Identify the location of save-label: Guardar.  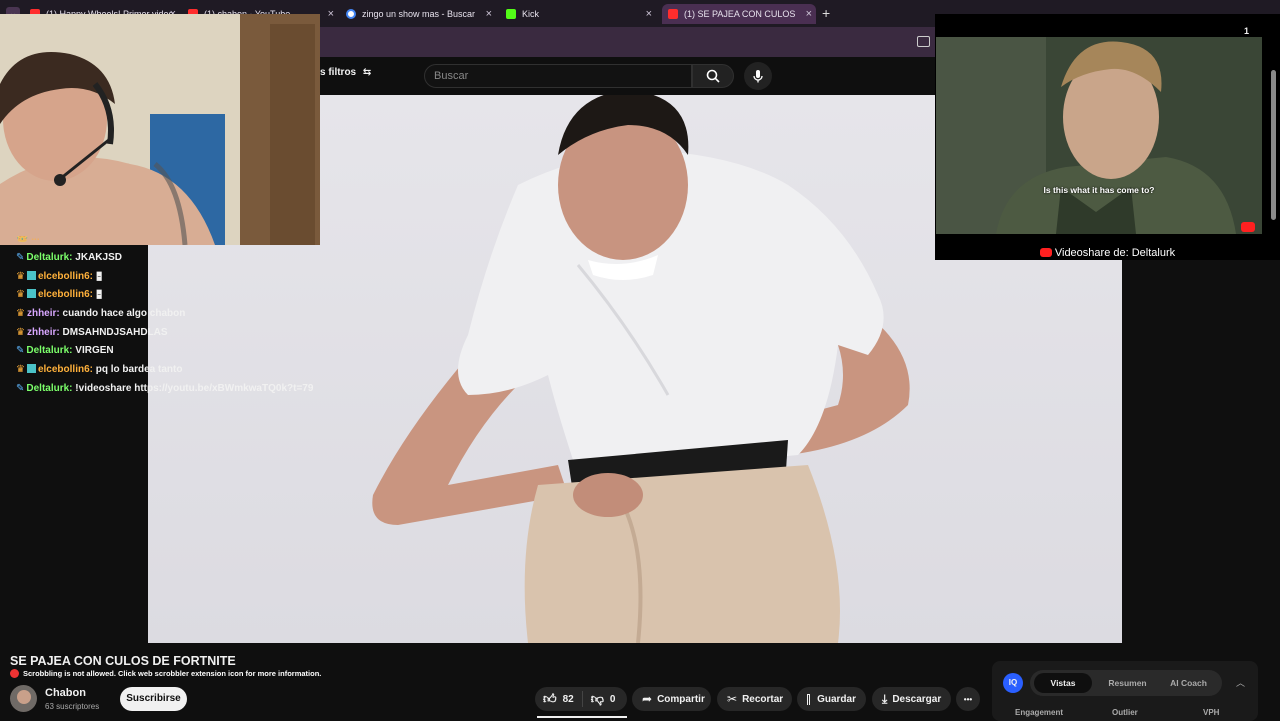
(836, 699).